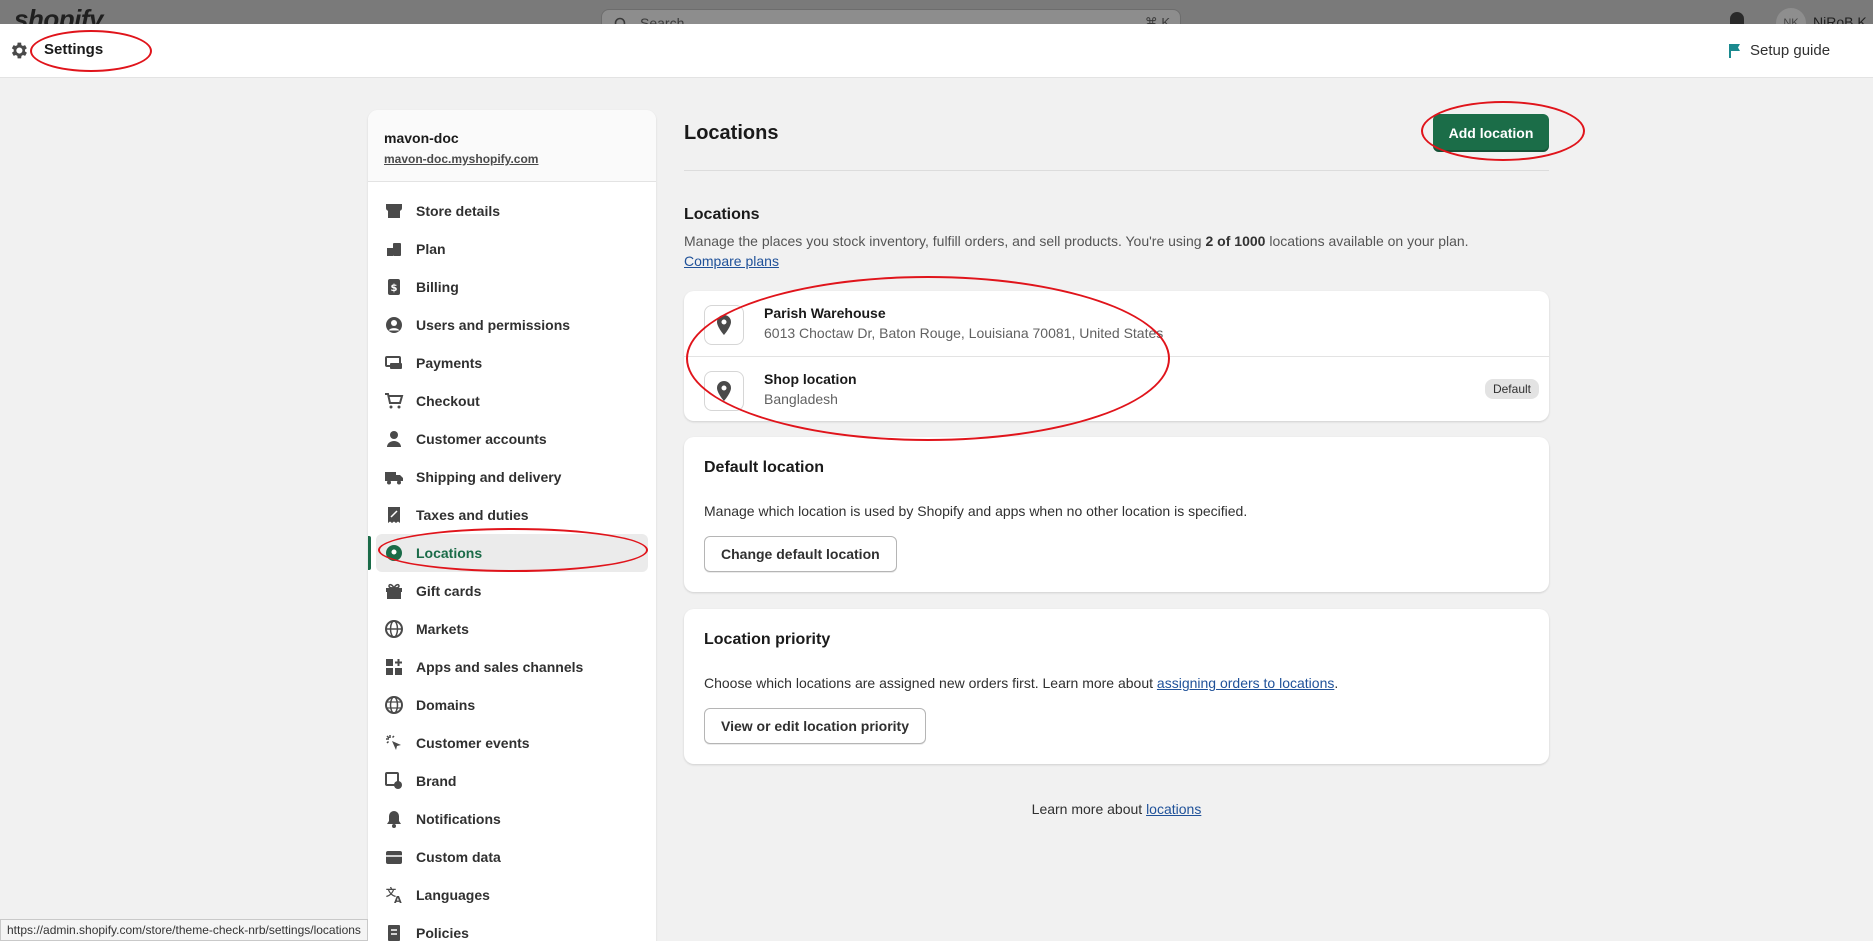 This screenshot has width=1873, height=941. What do you see at coordinates (512, 363) in the screenshot?
I see `sidebar-item-payments: Payments` at bounding box center [512, 363].